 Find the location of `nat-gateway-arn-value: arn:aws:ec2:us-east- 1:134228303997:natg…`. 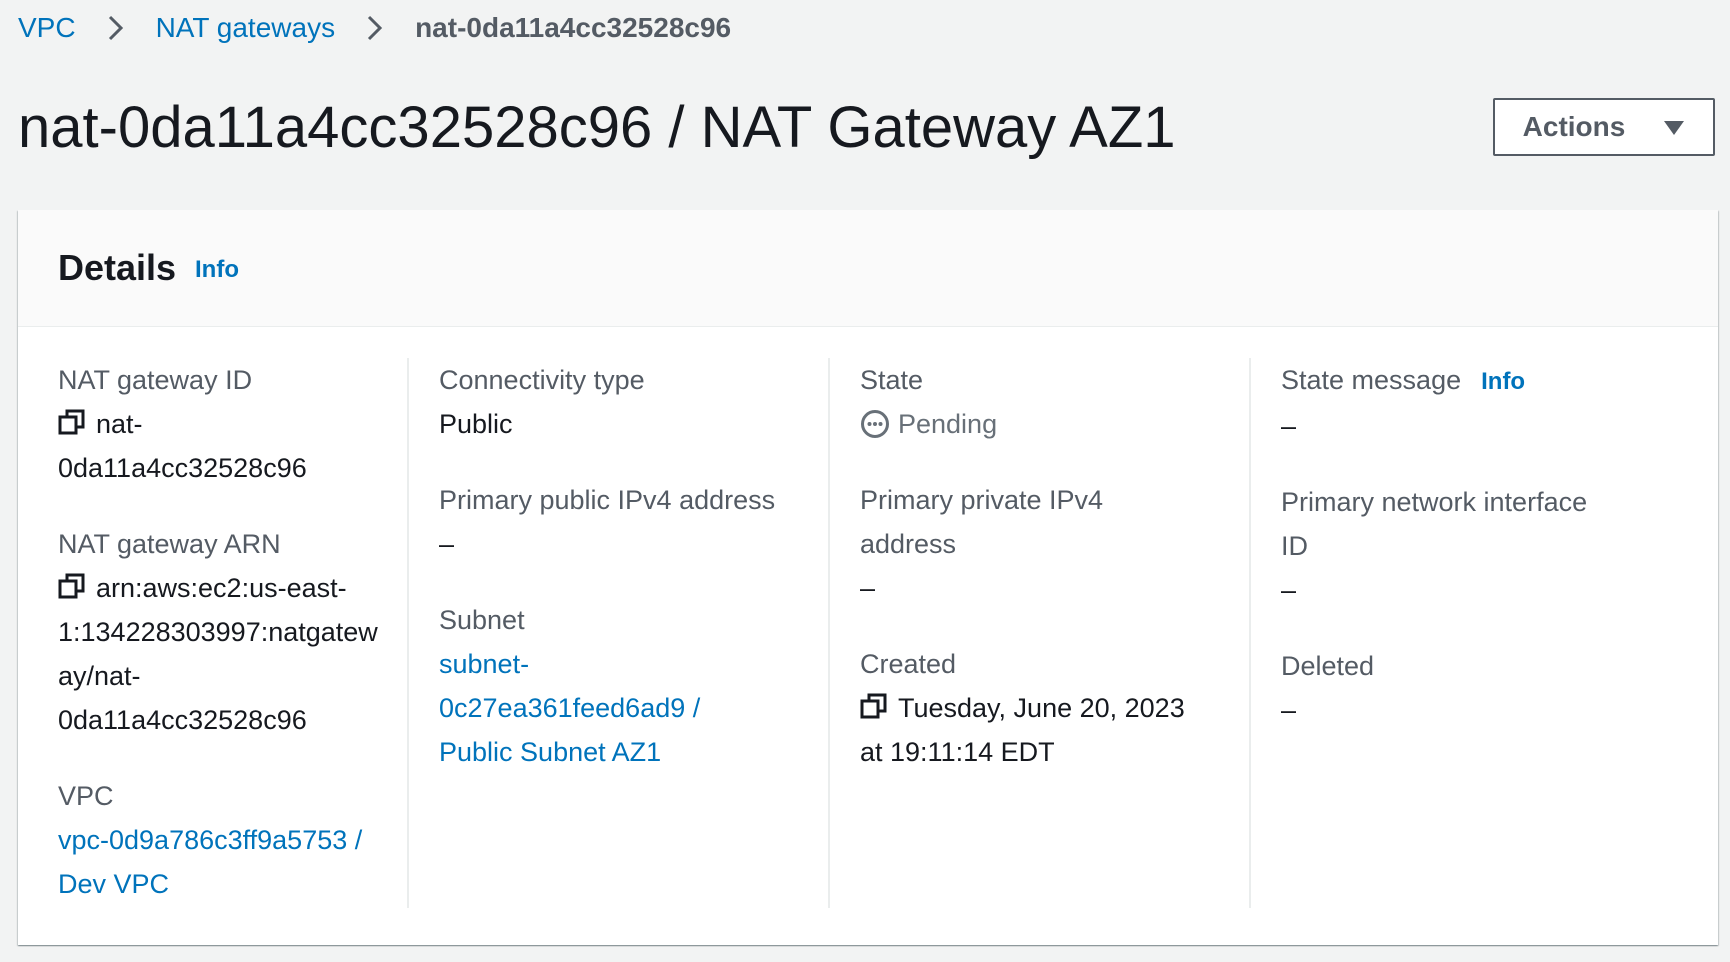

nat-gateway-arn-value: arn:aws:ec2:us-east- 1:134228303997:natg… is located at coordinates (228, 654).